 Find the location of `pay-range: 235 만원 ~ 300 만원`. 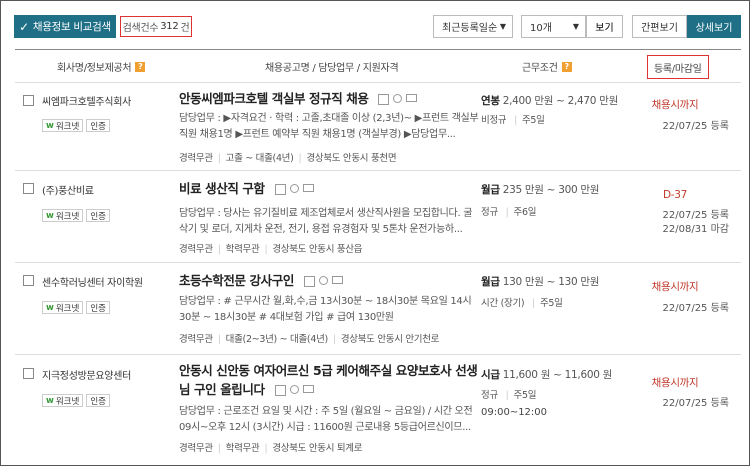

pay-range: 235 만원 ~ 300 만원 is located at coordinates (551, 190).